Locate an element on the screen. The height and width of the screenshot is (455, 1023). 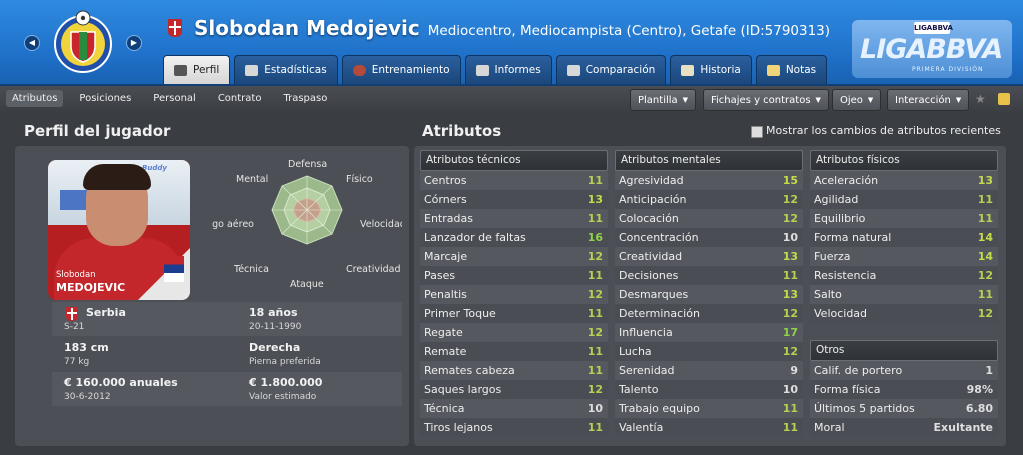
attribute-row: Primer Toque 11 is located at coordinates (514, 313).